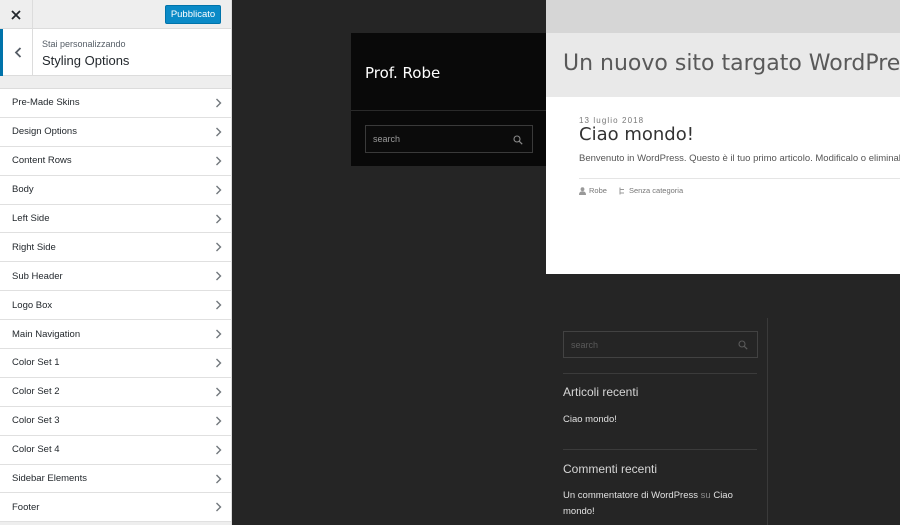 This screenshot has width=900, height=525. I want to click on menu-item-main-navigation: Main Navigation, so click(115, 335).